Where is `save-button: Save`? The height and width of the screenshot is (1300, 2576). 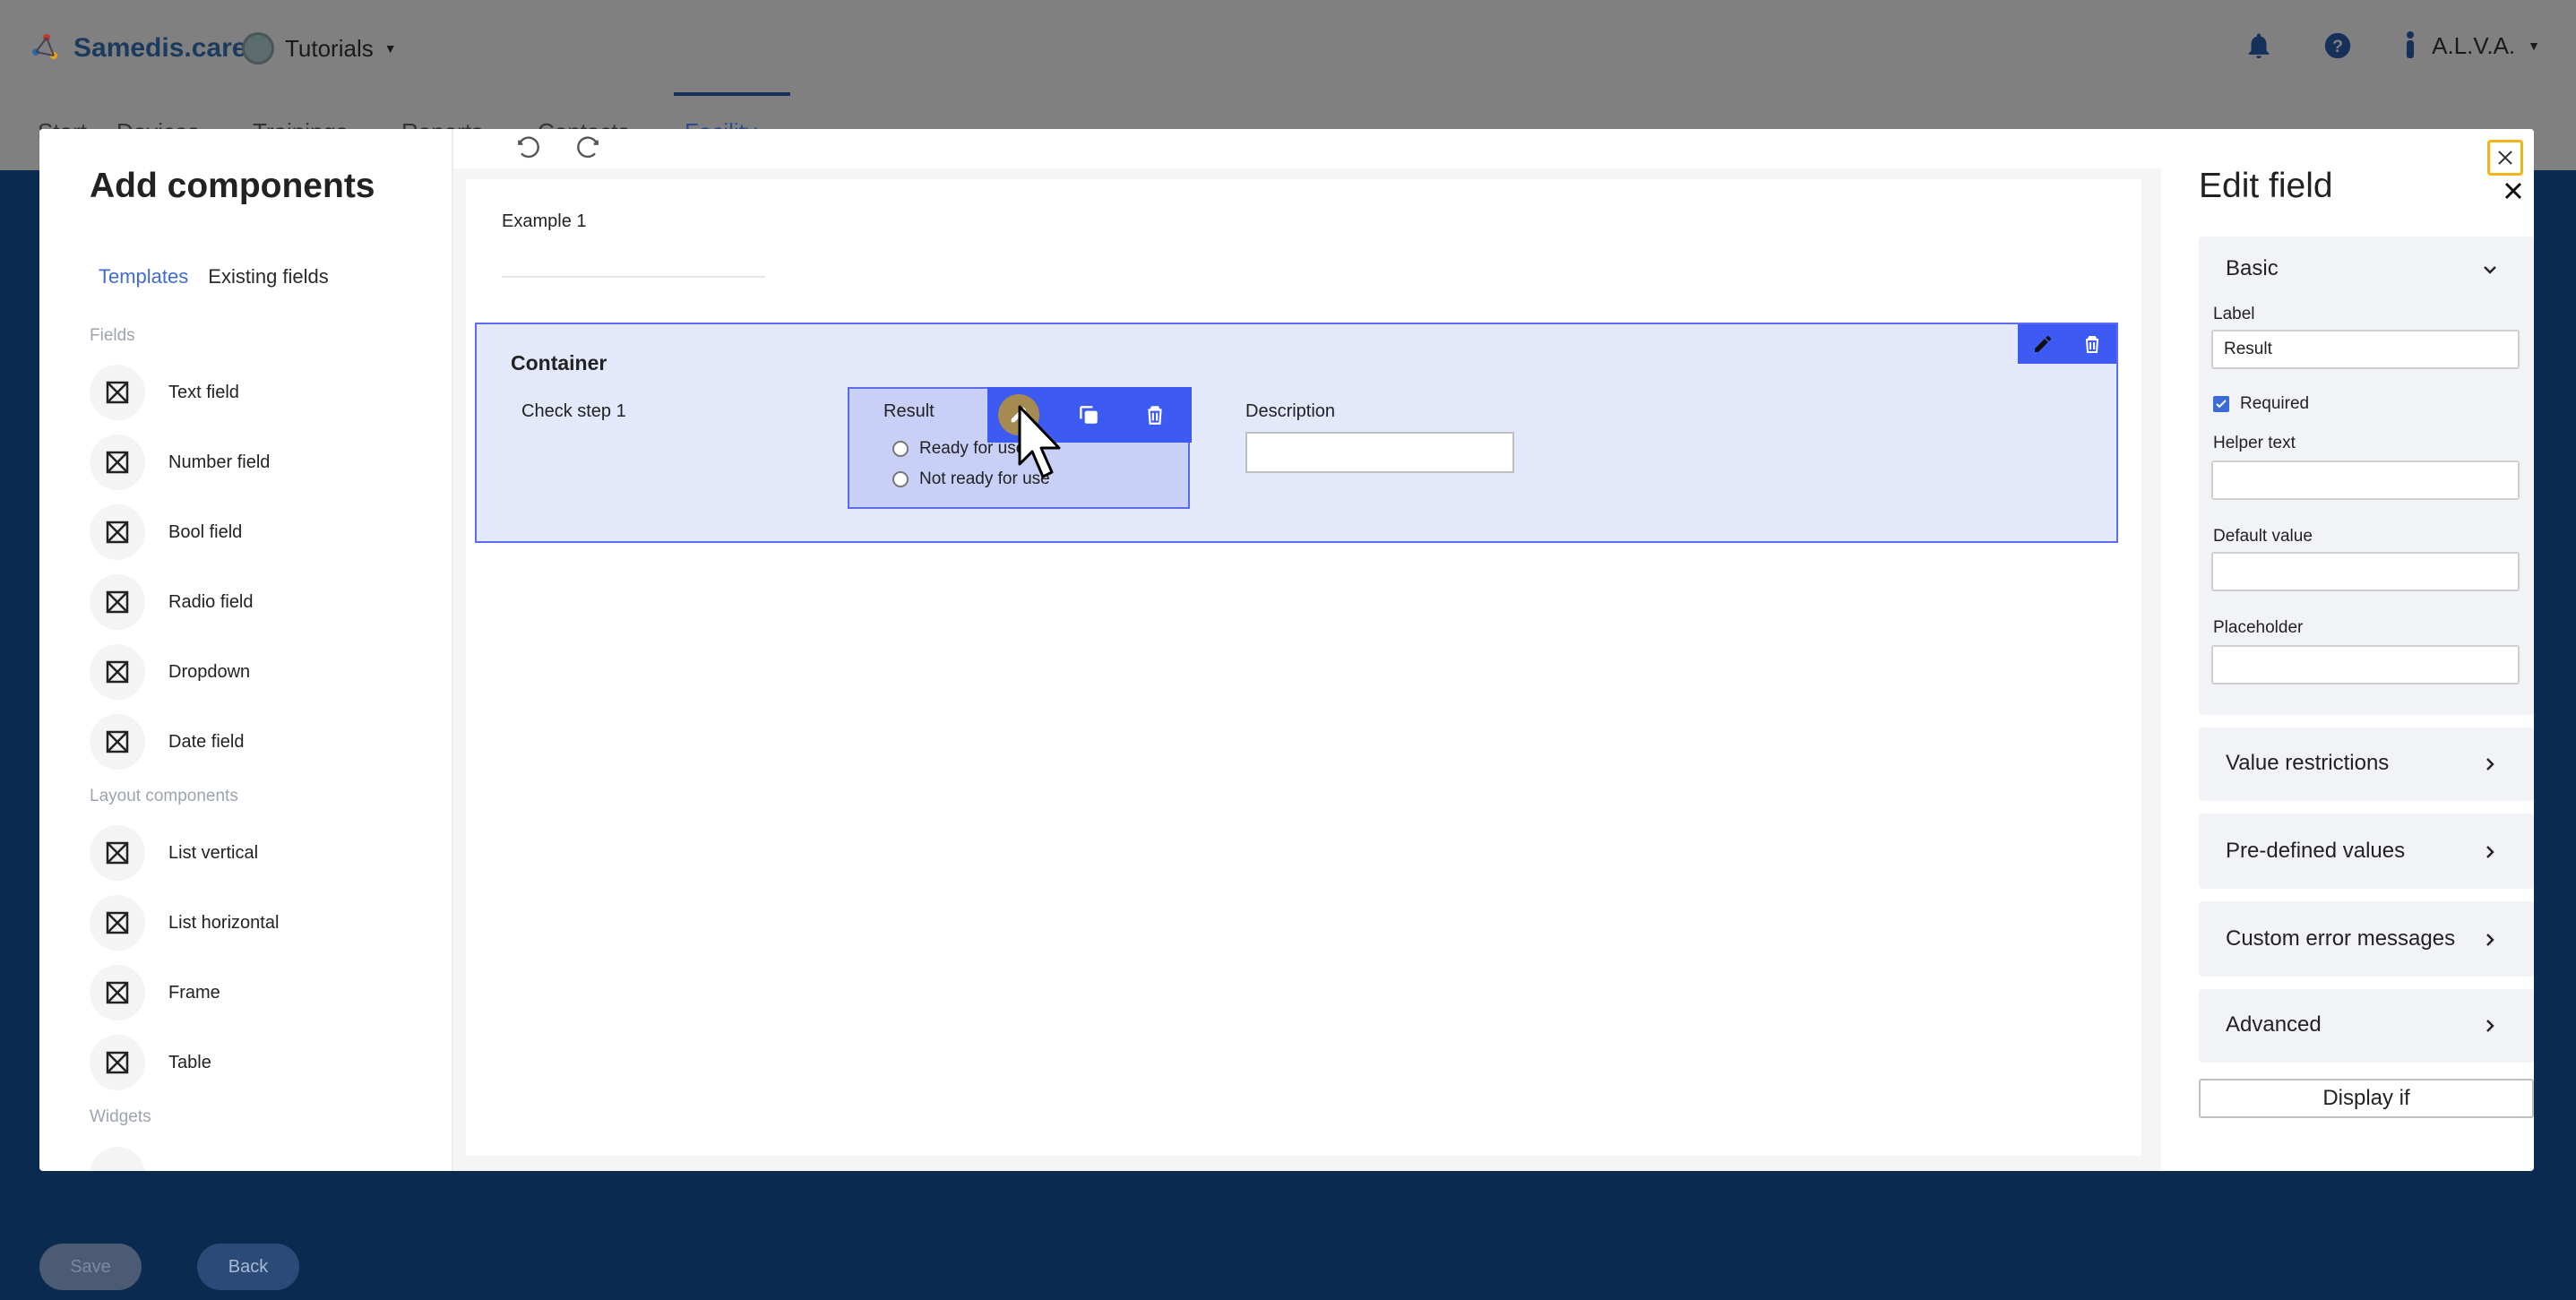 save-button: Save is located at coordinates (91, 1267).